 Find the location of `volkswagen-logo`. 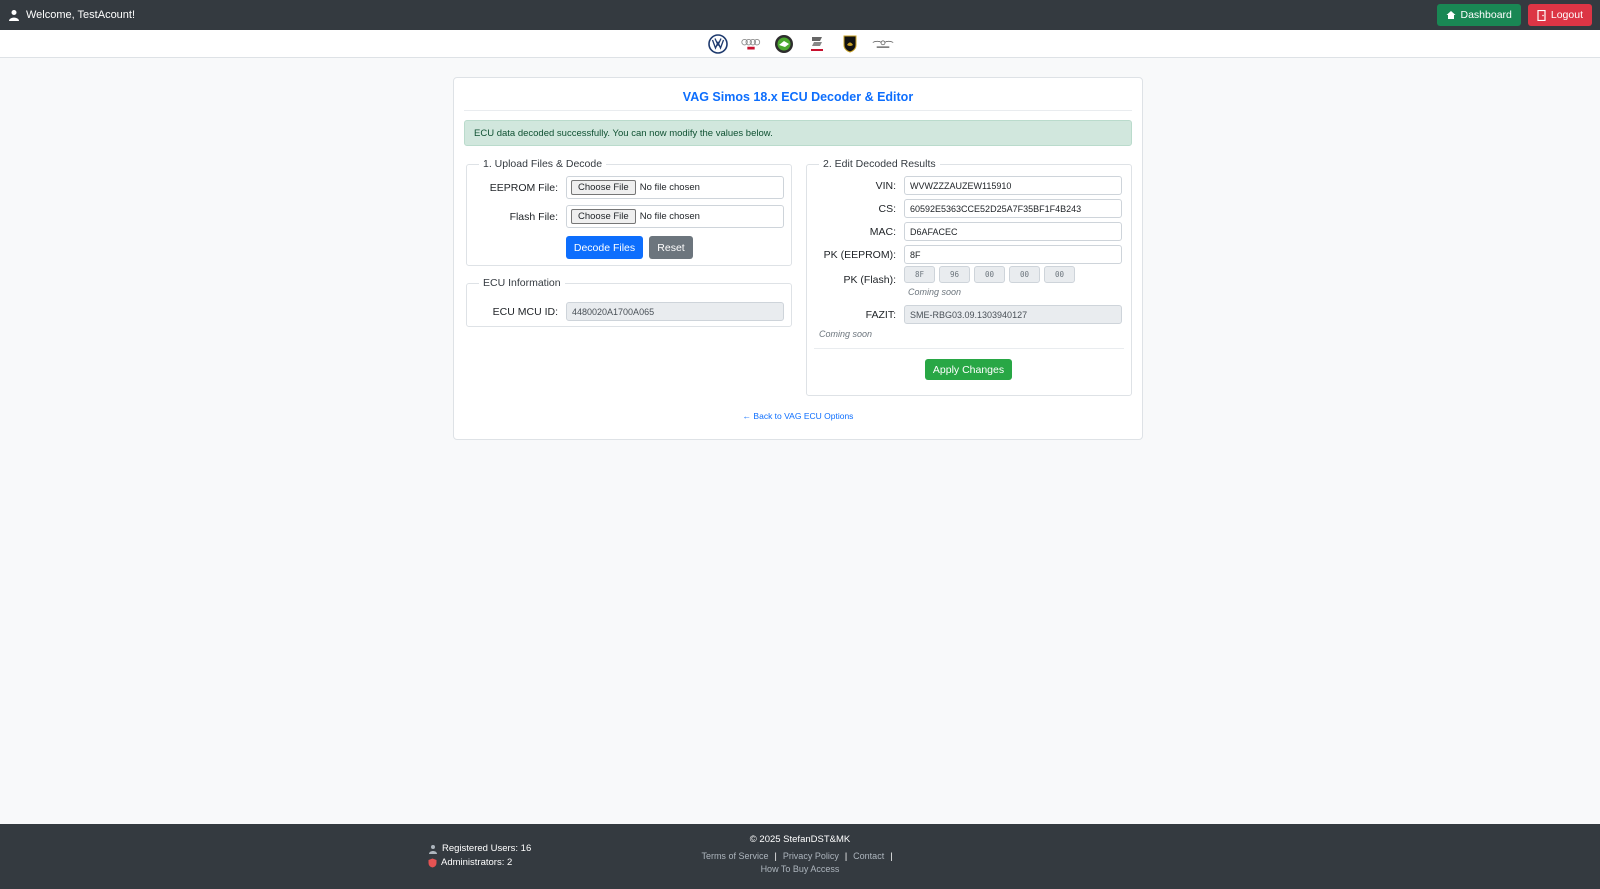

volkswagen-logo is located at coordinates (718, 44).